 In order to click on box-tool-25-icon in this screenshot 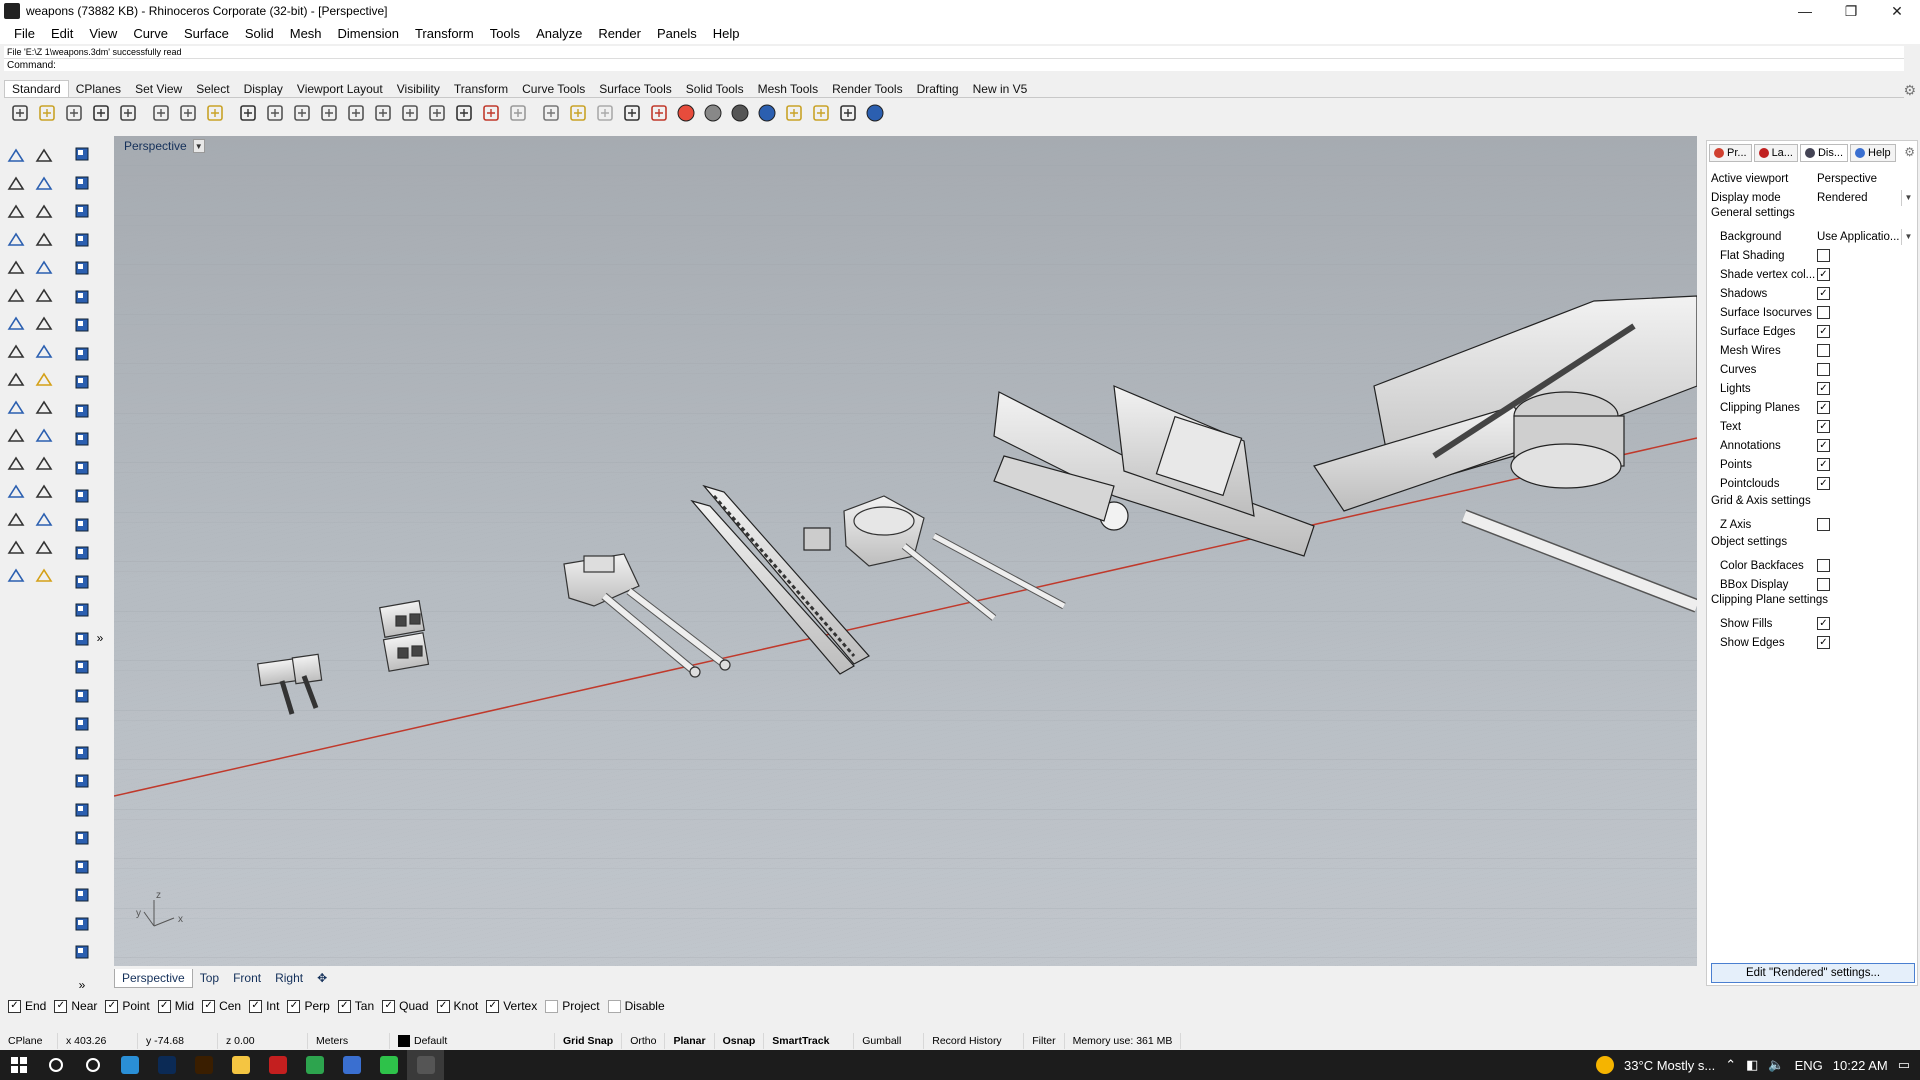, I will do `click(82, 952)`.